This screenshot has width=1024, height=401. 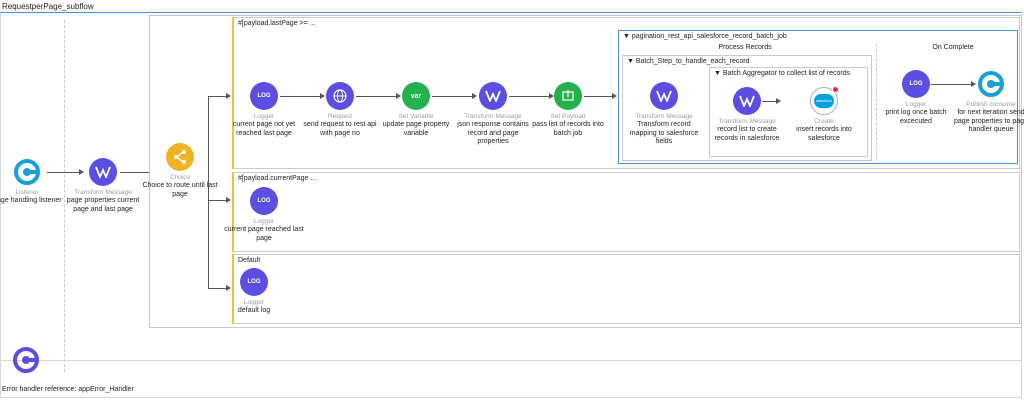 What do you see at coordinates (916, 117) in the screenshot?
I see `complete-logger-label: print log once batch excecuted` at bounding box center [916, 117].